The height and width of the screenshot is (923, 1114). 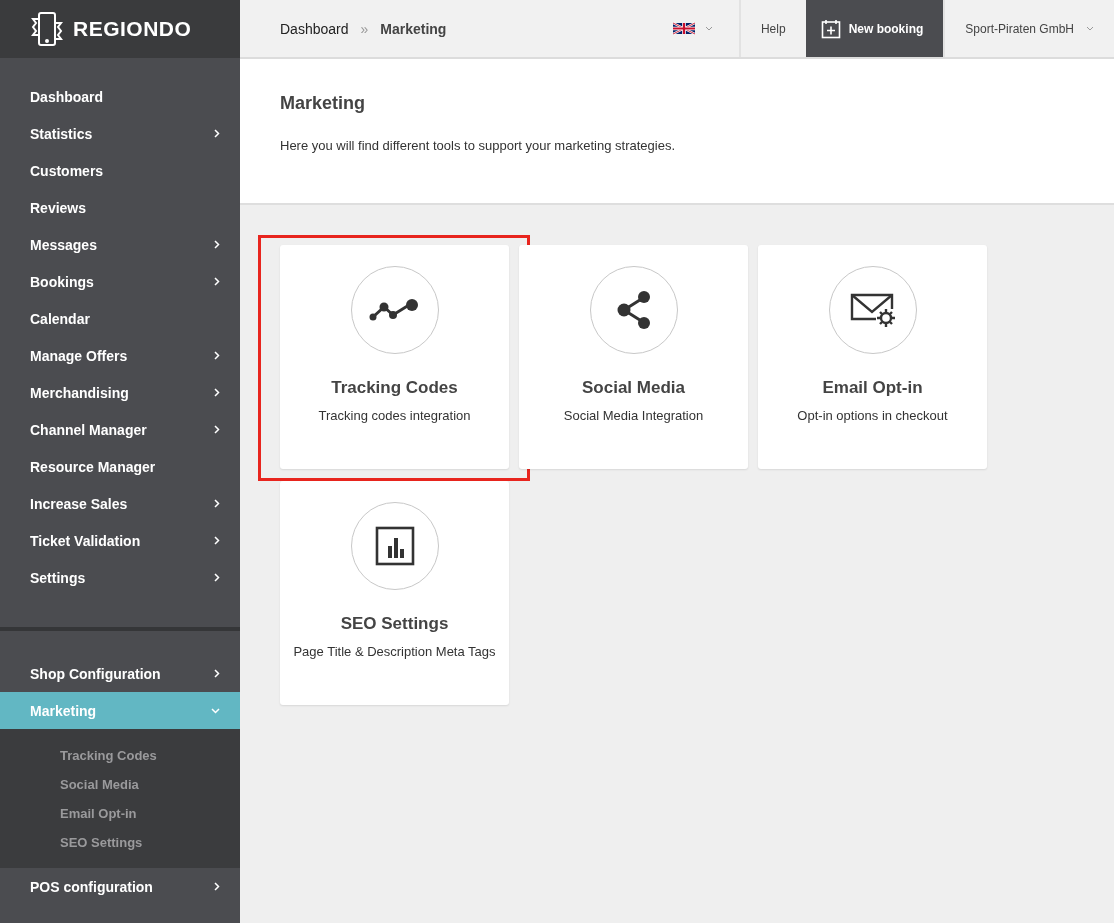 What do you see at coordinates (633, 357) in the screenshot?
I see `tool-card: Social Media Social Media Integration` at bounding box center [633, 357].